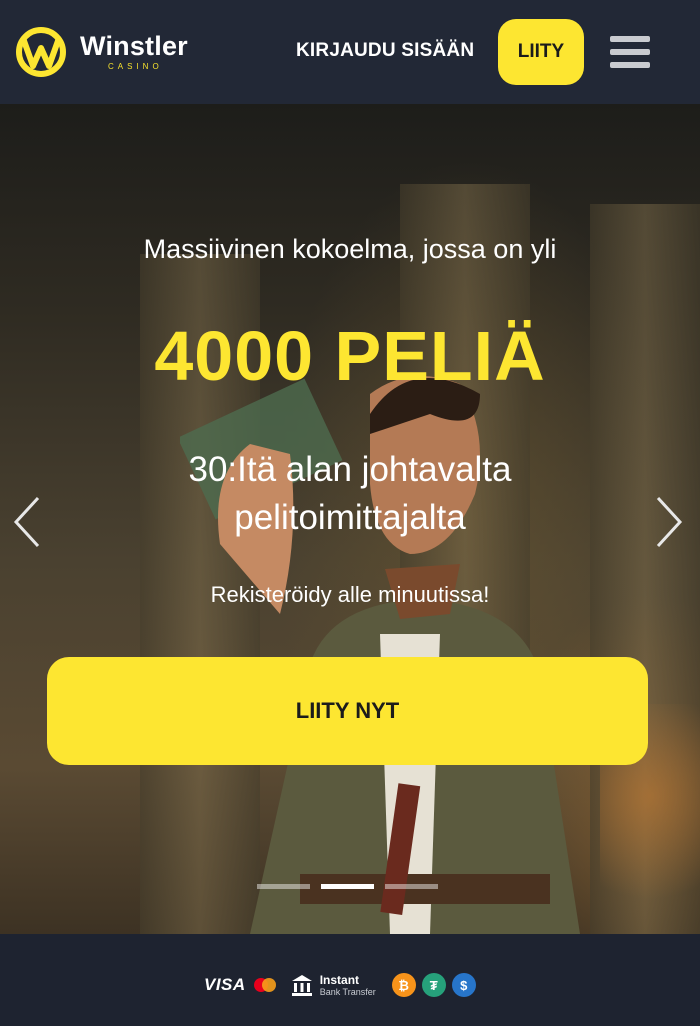 This screenshot has height=1026, width=700. I want to click on chevron-right-icon, so click(669, 522).